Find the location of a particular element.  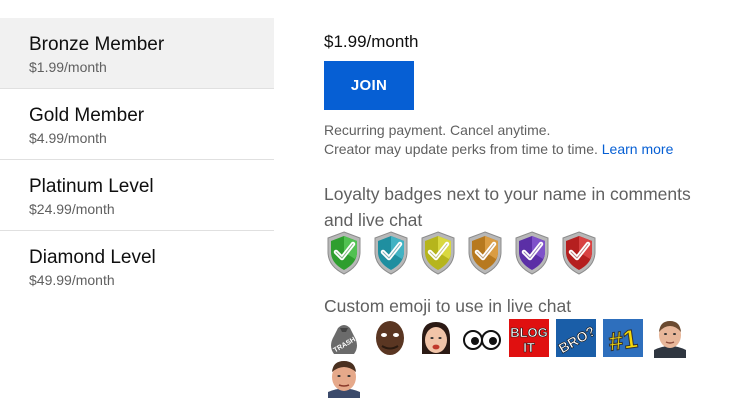

trash-bag-emoji: TRASH is located at coordinates (344, 339).